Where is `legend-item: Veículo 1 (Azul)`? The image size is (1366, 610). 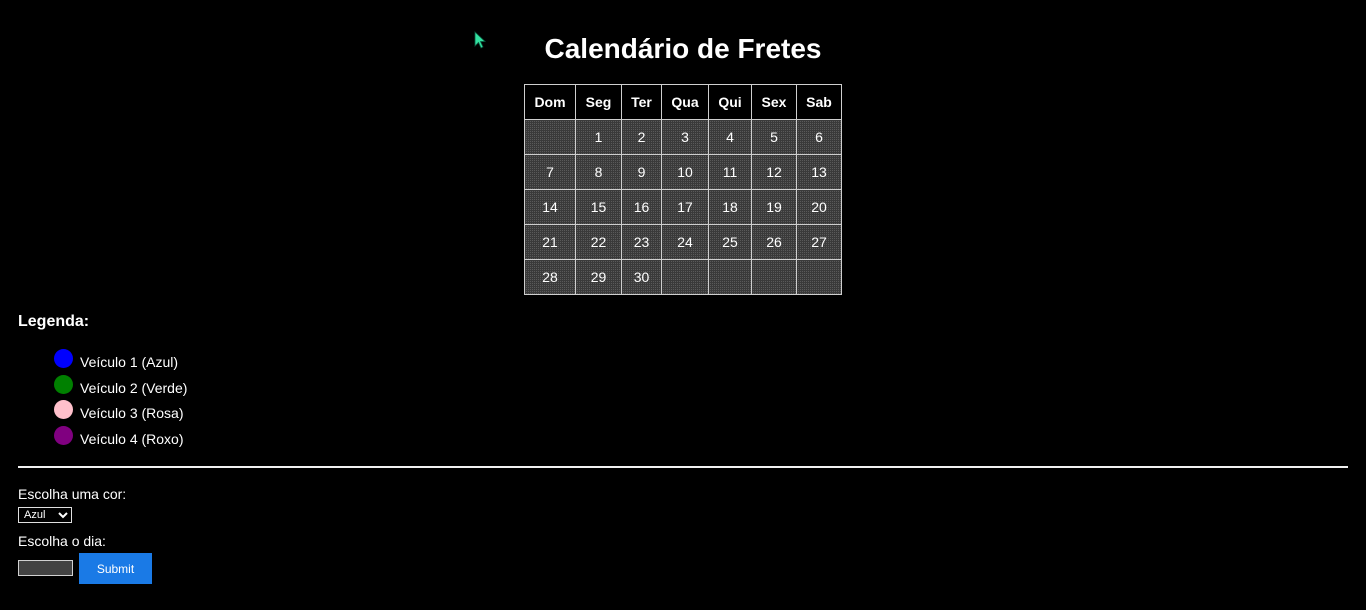 legend-item: Veículo 1 (Azul) is located at coordinates (120, 362).